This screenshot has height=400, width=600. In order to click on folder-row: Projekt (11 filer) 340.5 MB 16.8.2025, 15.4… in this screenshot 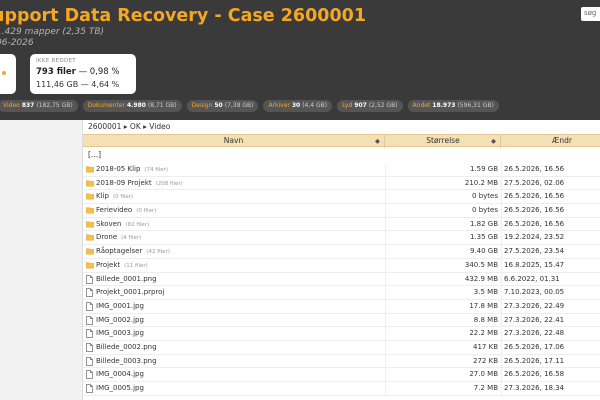, I will do `click(341, 265)`.